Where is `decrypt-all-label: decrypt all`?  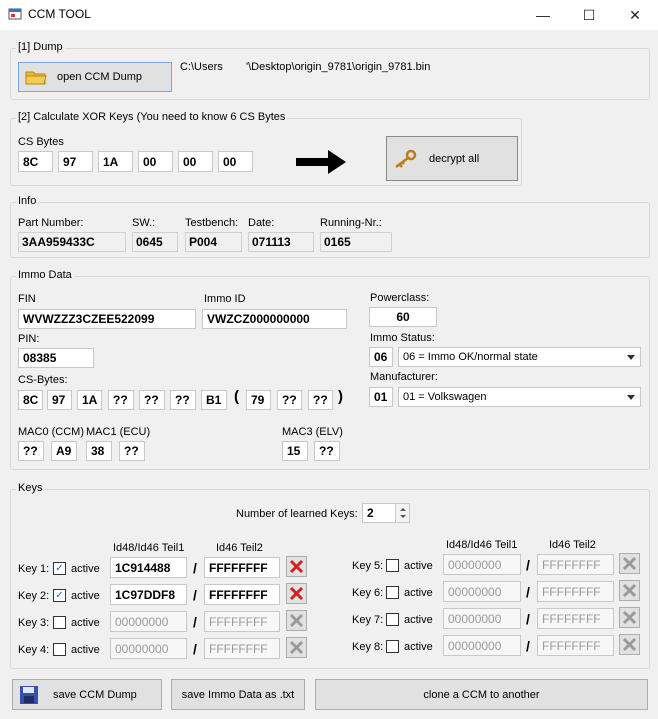
decrypt-all-label: decrypt all is located at coordinates (454, 158).